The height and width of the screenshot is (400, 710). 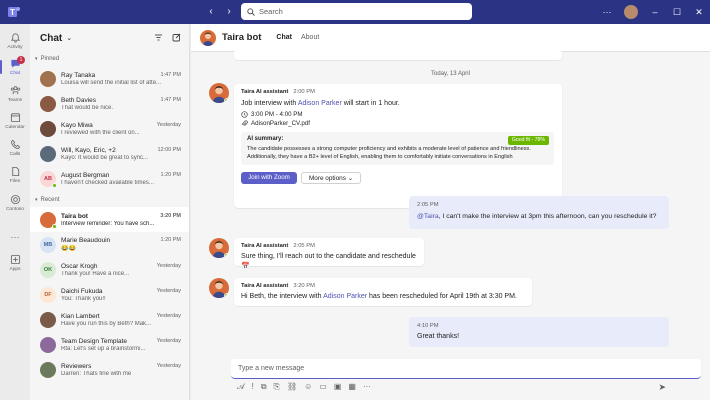 What do you see at coordinates (15, 121) in the screenshot?
I see `rail-calendar: Calendar` at bounding box center [15, 121].